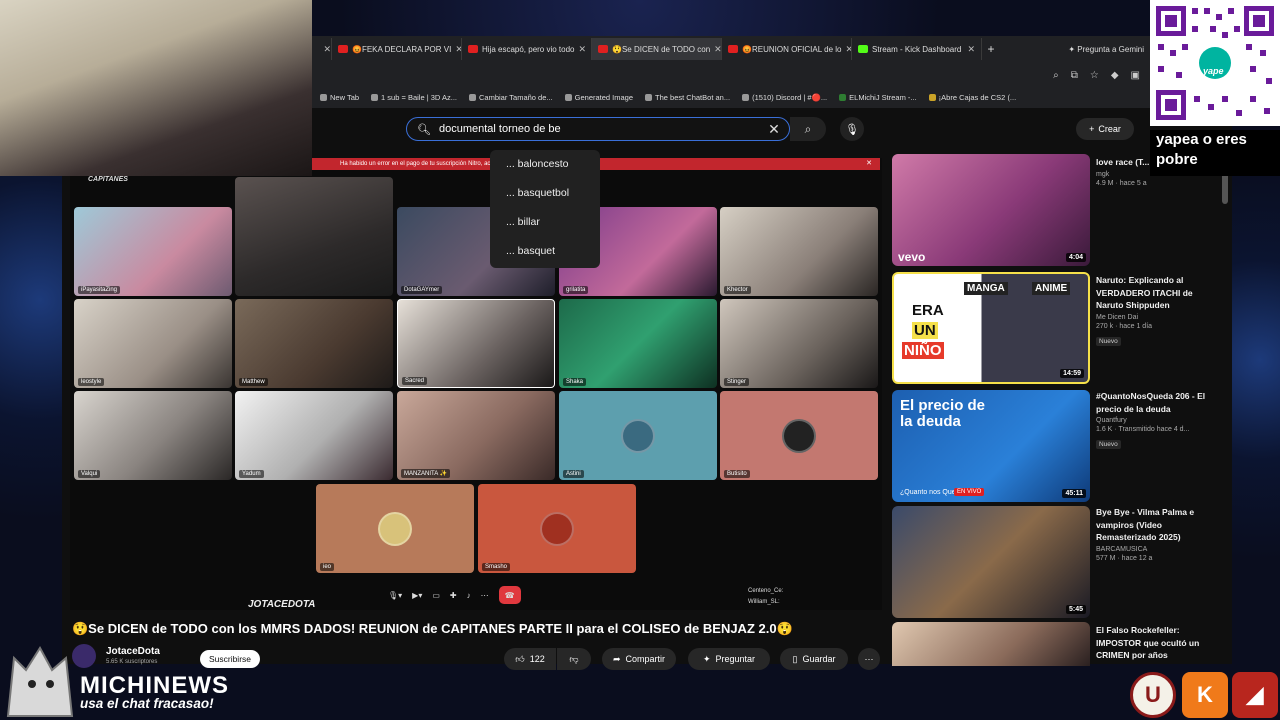  I want to click on plus-icon: +, so click(1092, 129).